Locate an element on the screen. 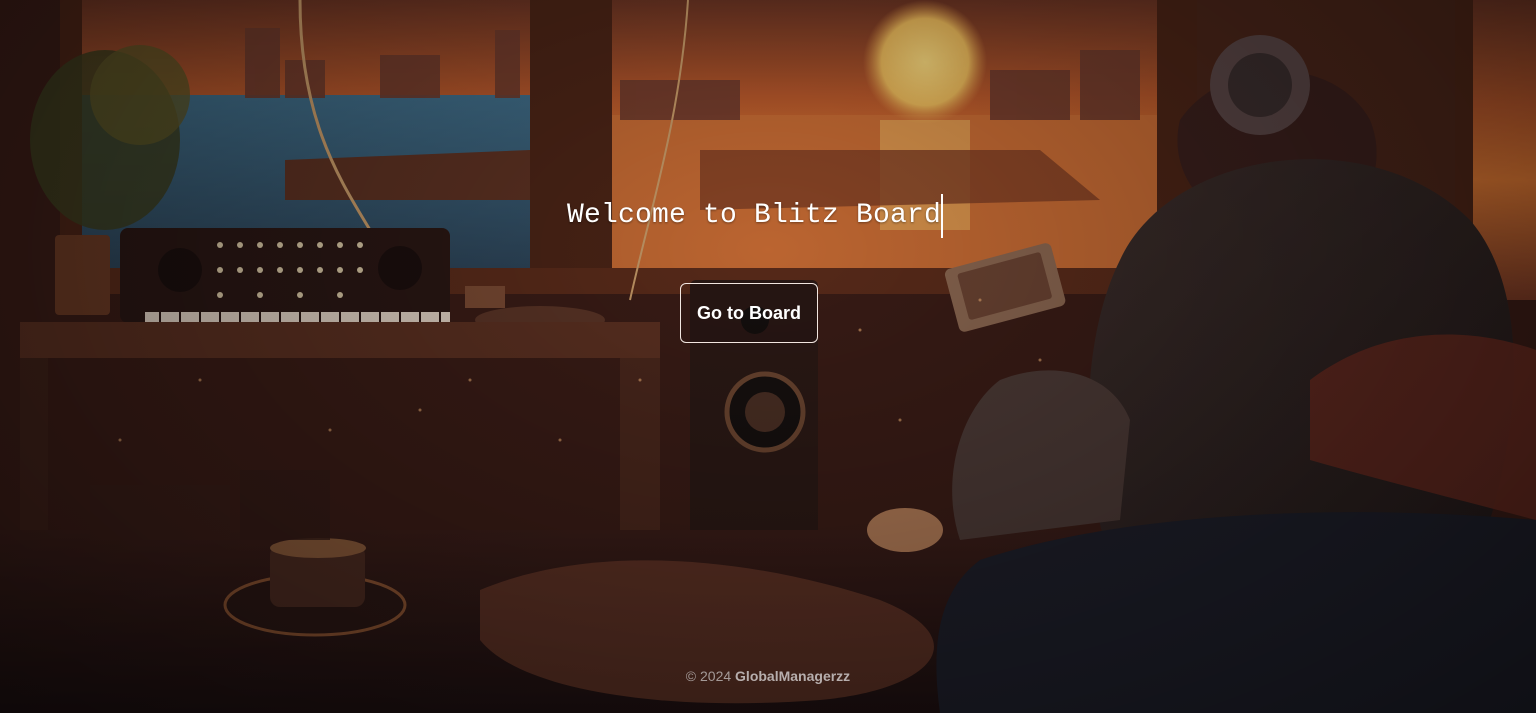 The image size is (1536, 713). footer-brand: GlobalManagerzz is located at coordinates (793, 676).